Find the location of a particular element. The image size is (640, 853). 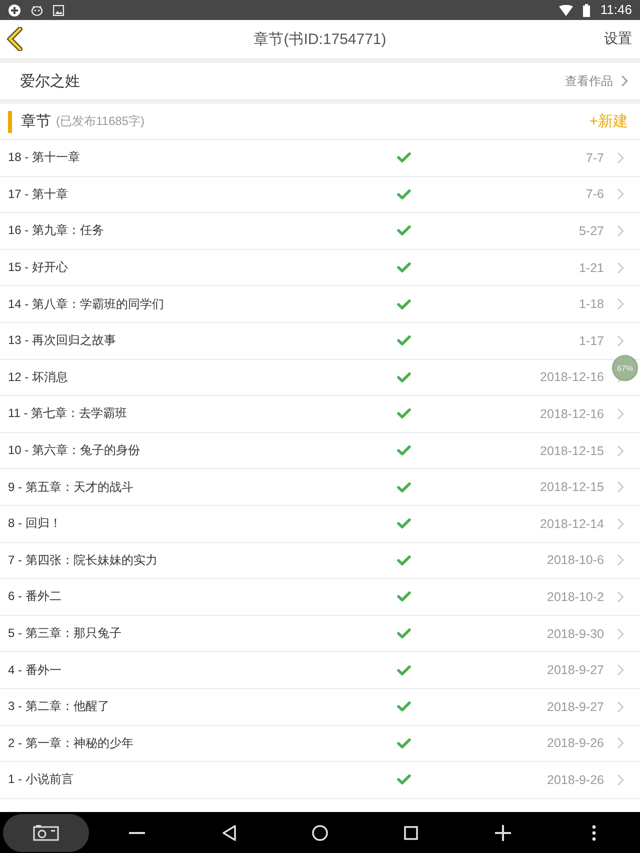

chapter-title: 18 - 第十一章 is located at coordinates (202, 157).